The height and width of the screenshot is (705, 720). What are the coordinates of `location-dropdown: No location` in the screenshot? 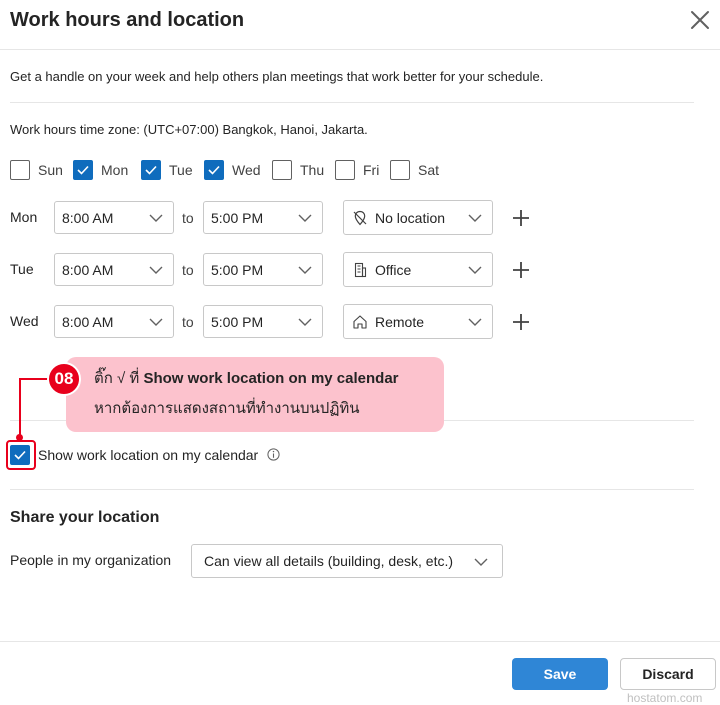 It's located at (418, 217).